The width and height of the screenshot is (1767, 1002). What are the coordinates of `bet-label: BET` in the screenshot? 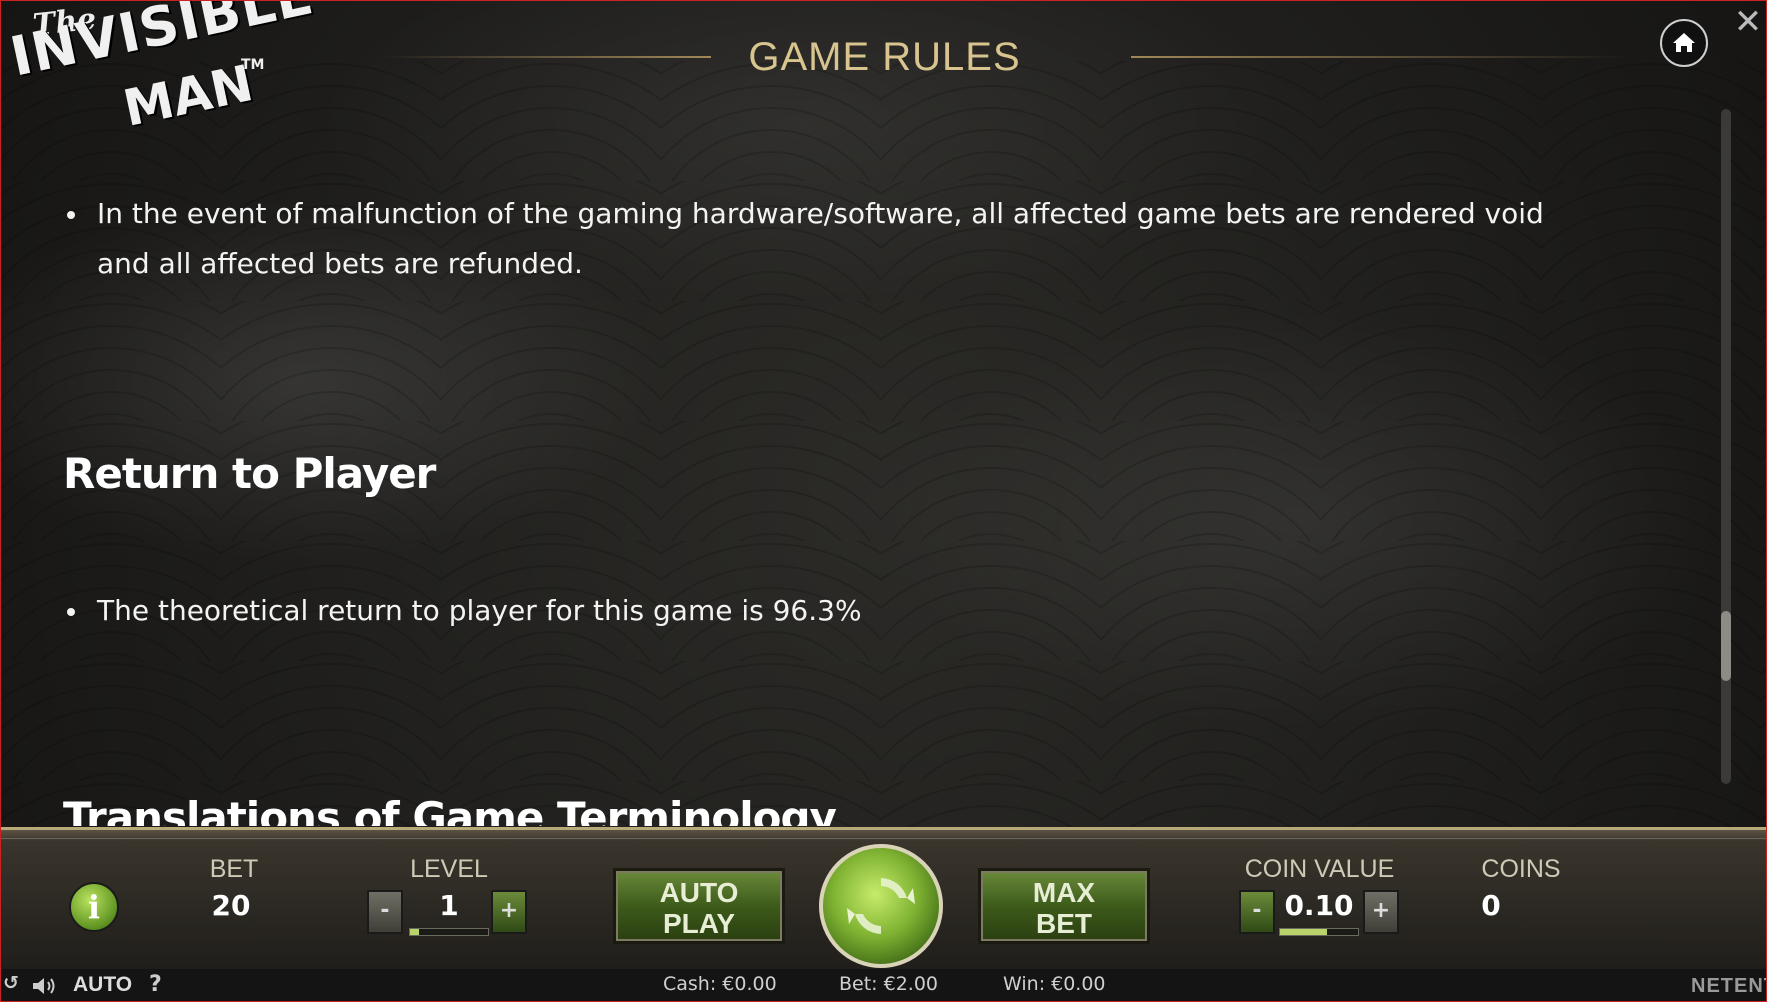 It's located at (234, 869).